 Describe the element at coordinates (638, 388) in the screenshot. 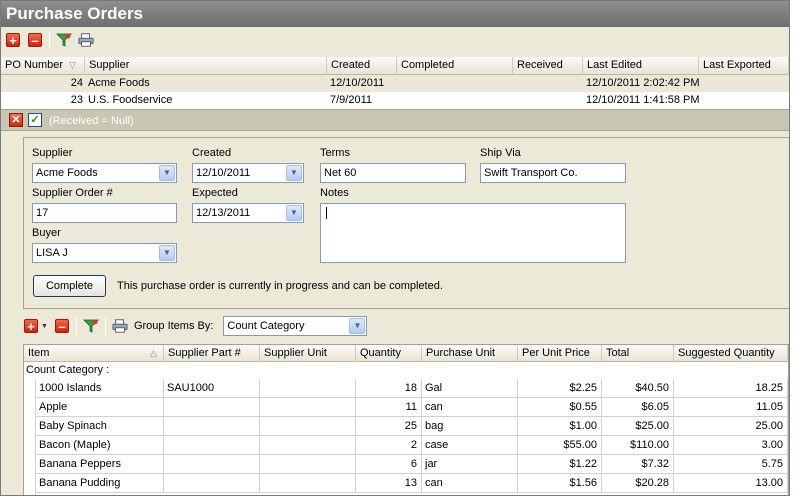

I see `total-cell: $40.50` at that location.